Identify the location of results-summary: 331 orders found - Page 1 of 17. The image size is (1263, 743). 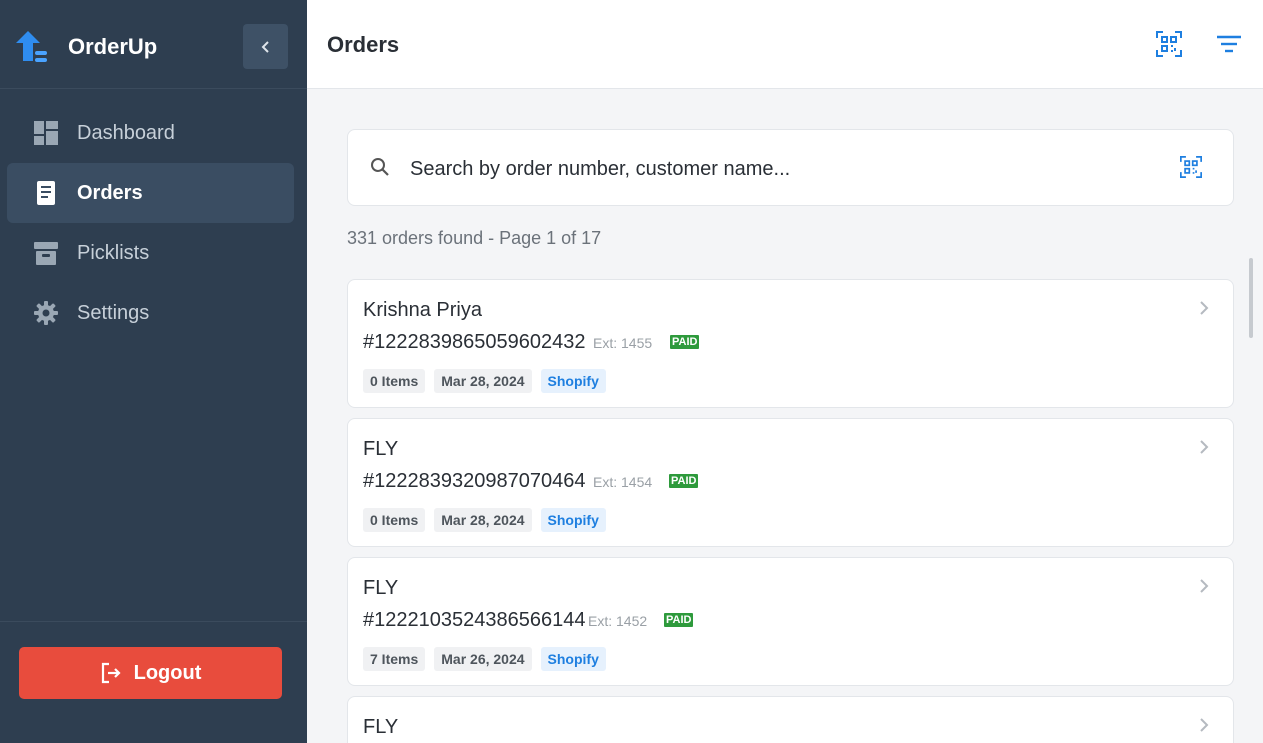
(474, 238).